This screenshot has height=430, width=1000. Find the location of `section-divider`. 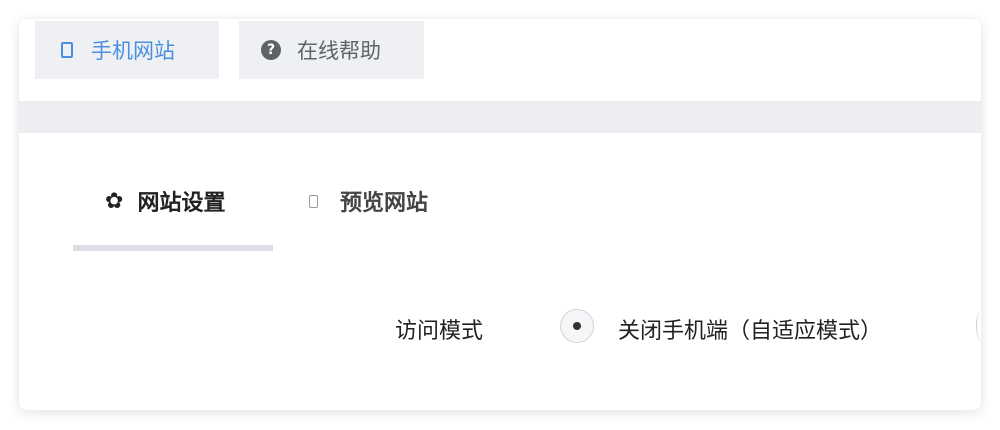

section-divider is located at coordinates (500, 117).